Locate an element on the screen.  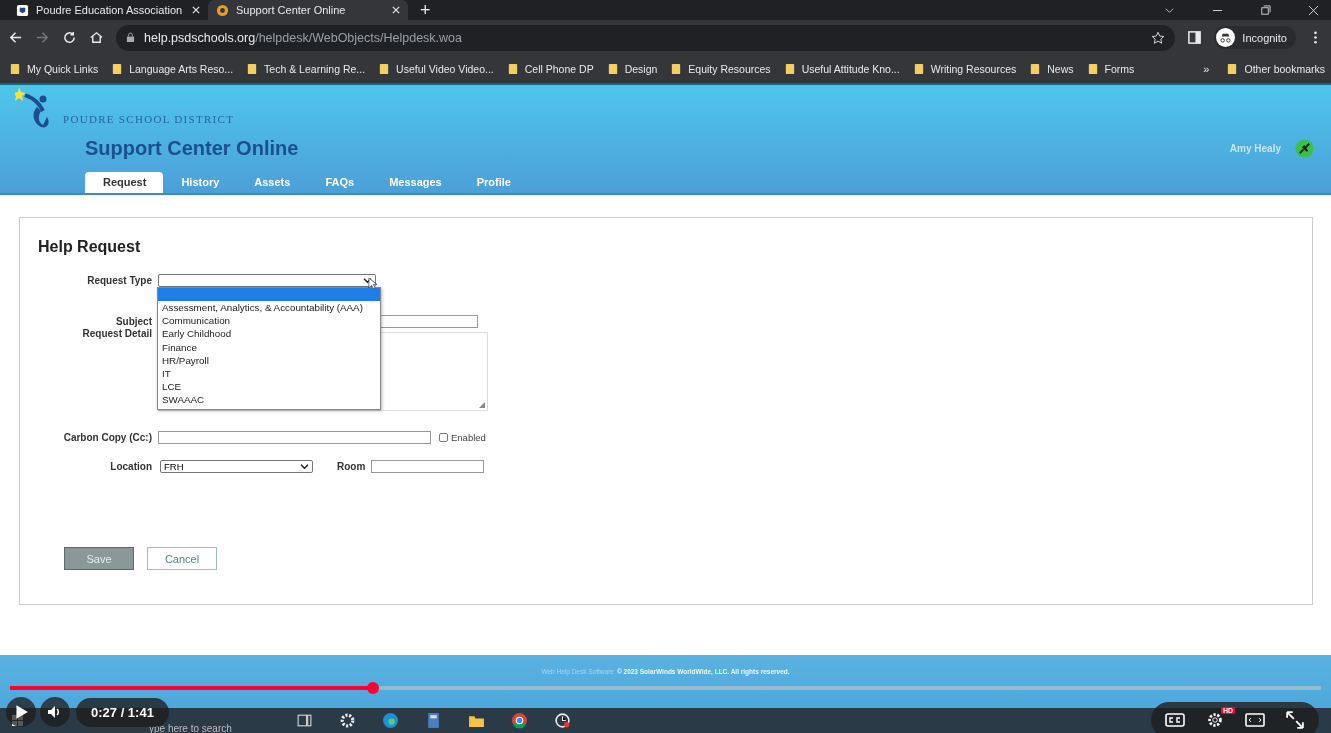
user-name: Amy Healy is located at coordinates (1255, 148).